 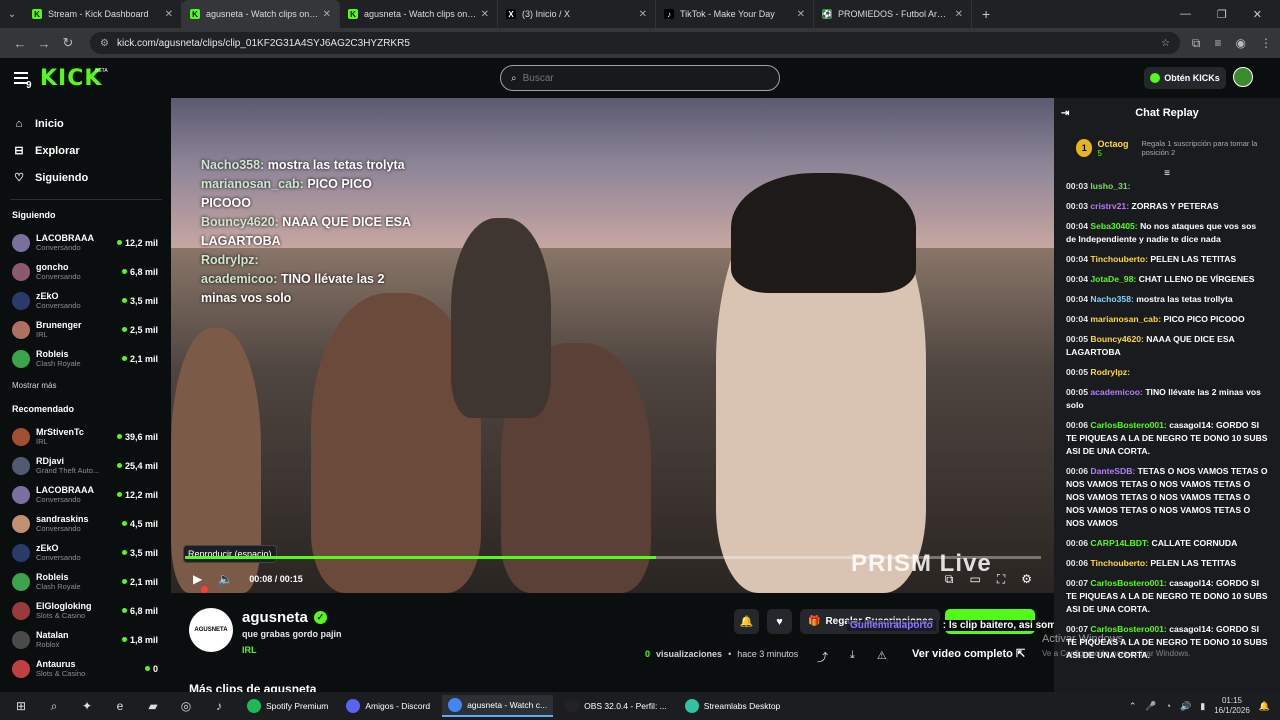 What do you see at coordinates (85, 271) in the screenshot?
I see `channel-item: goncho Conversando 6,8 mil` at bounding box center [85, 271].